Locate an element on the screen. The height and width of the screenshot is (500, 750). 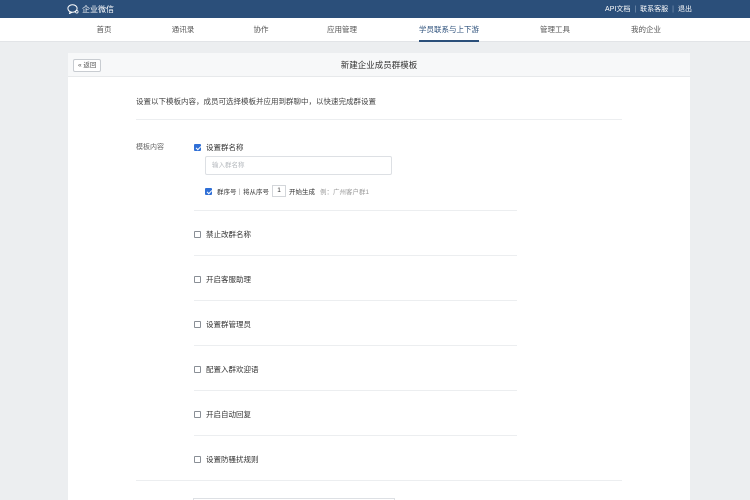
auto-reply-label: 开启自动回复 is located at coordinates (228, 414).